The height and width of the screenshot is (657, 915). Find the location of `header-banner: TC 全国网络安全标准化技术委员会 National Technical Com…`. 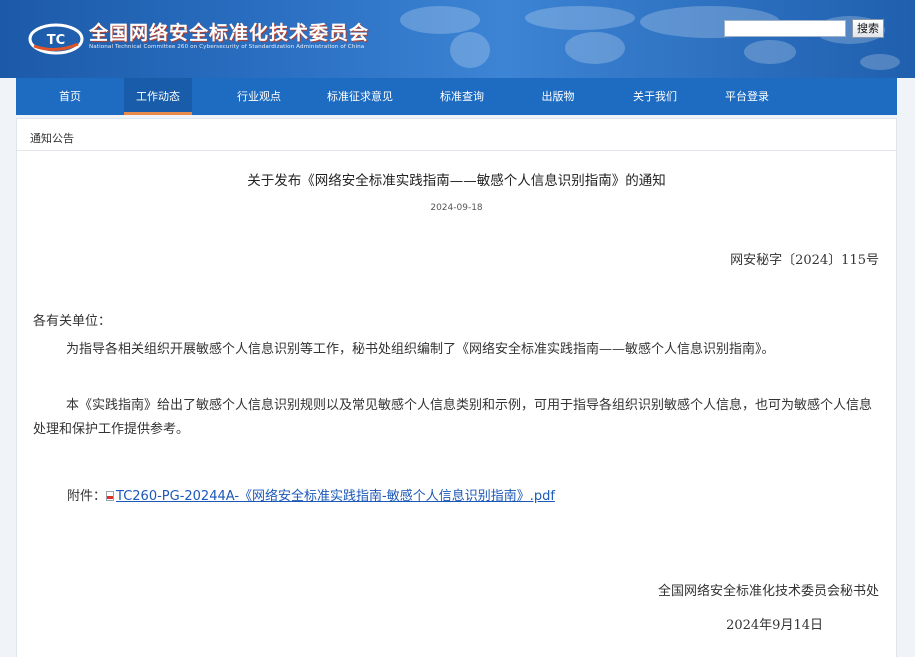

header-banner: TC 全国网络安全标准化技术委员会 National Technical Com… is located at coordinates (457, 39).